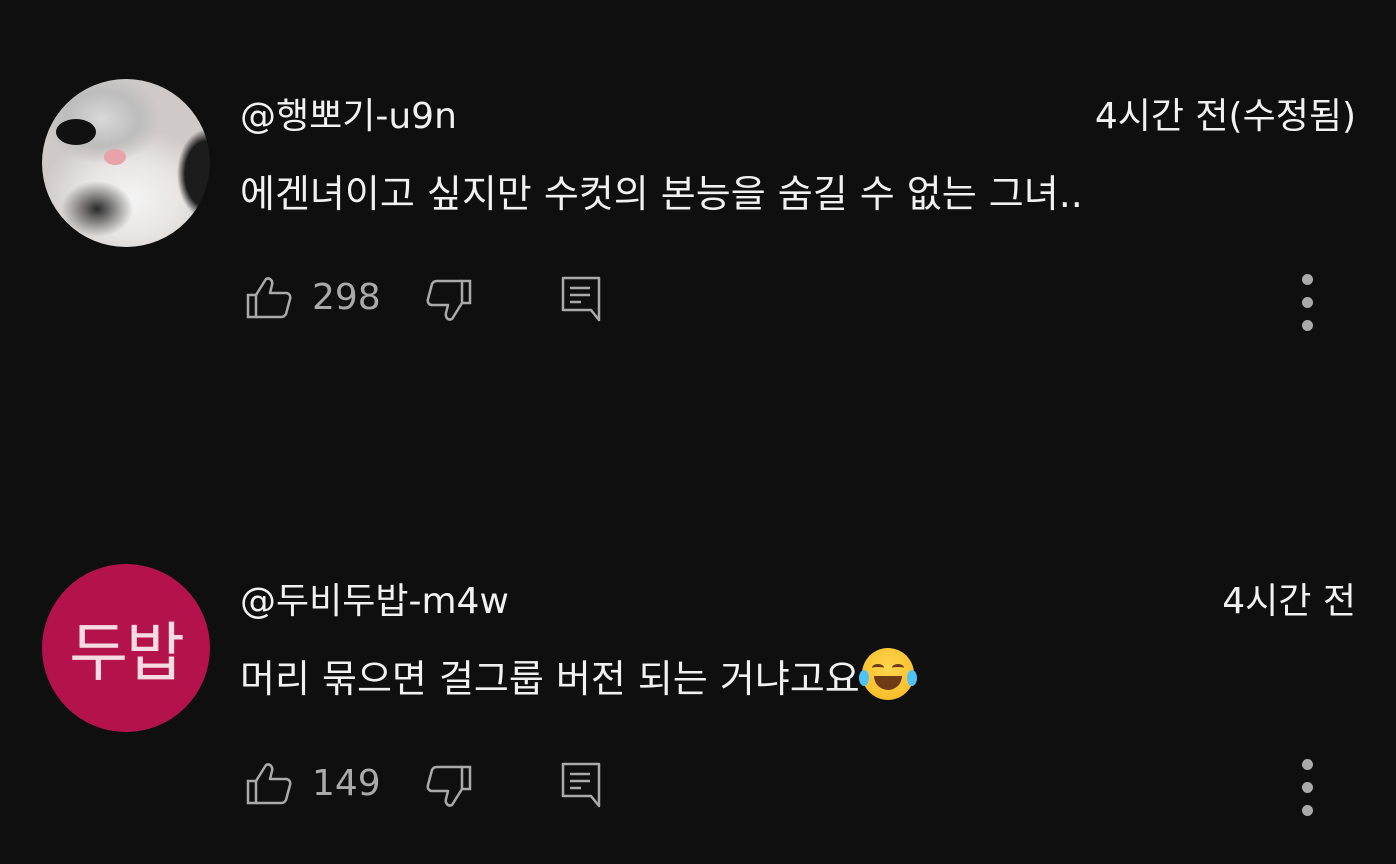  Describe the element at coordinates (346, 783) in the screenshot. I see `like-count: 149` at that location.